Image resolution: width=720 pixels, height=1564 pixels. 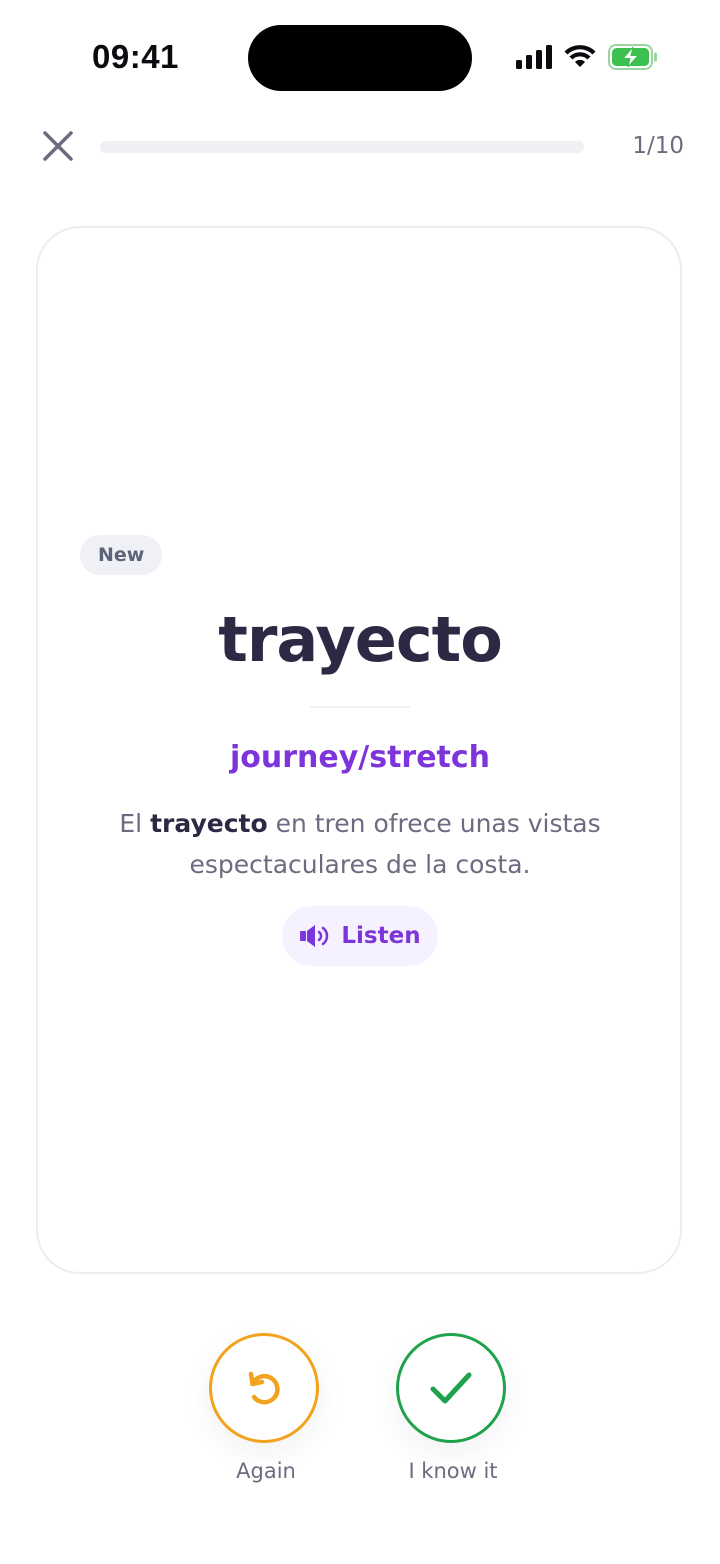 I want to click on again-button, so click(x=264, y=1388).